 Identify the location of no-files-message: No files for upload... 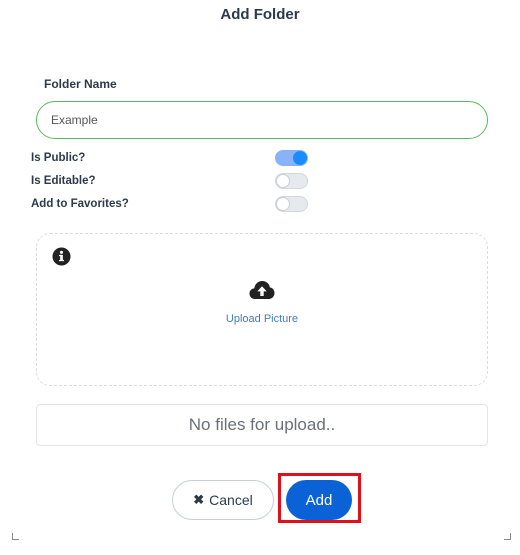
(262, 425).